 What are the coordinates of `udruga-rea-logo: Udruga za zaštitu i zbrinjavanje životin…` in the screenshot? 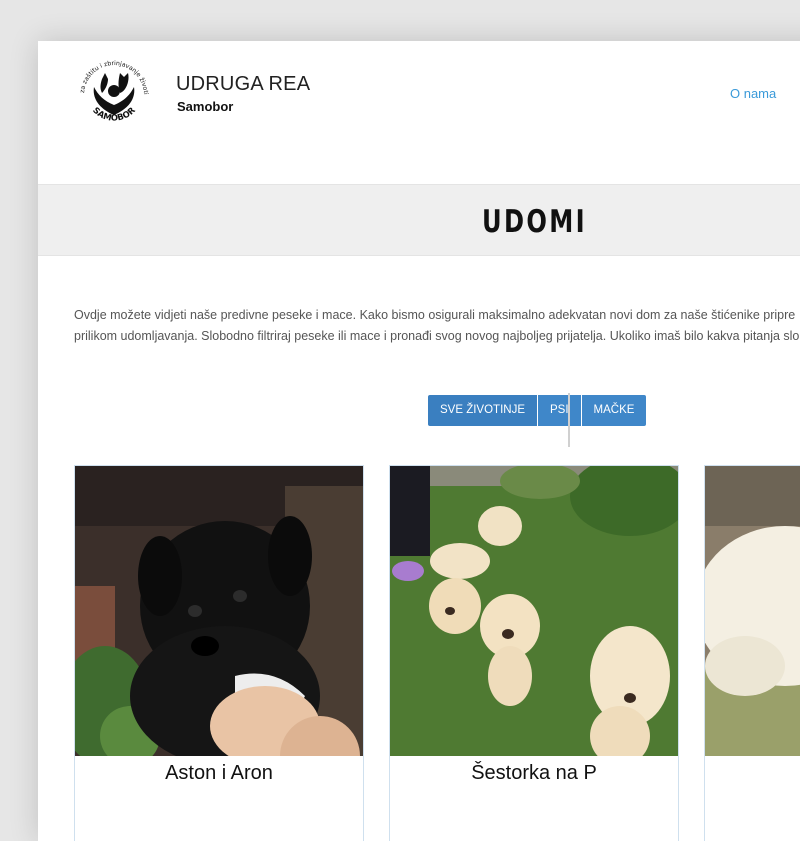 It's located at (114, 93).